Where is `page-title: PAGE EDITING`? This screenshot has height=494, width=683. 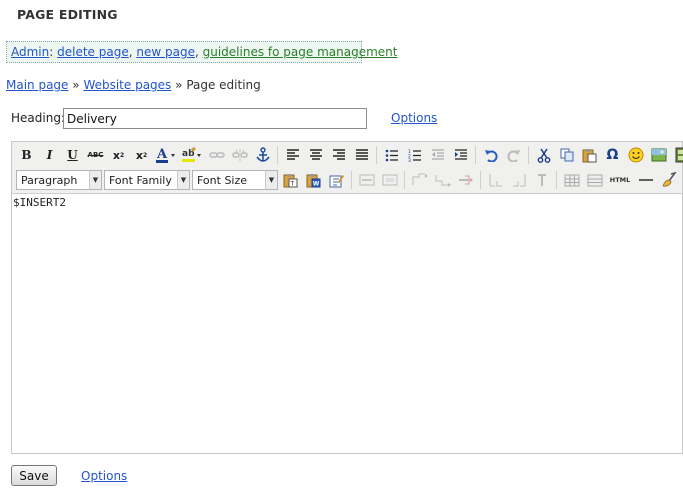 page-title: PAGE EDITING is located at coordinates (67, 14).